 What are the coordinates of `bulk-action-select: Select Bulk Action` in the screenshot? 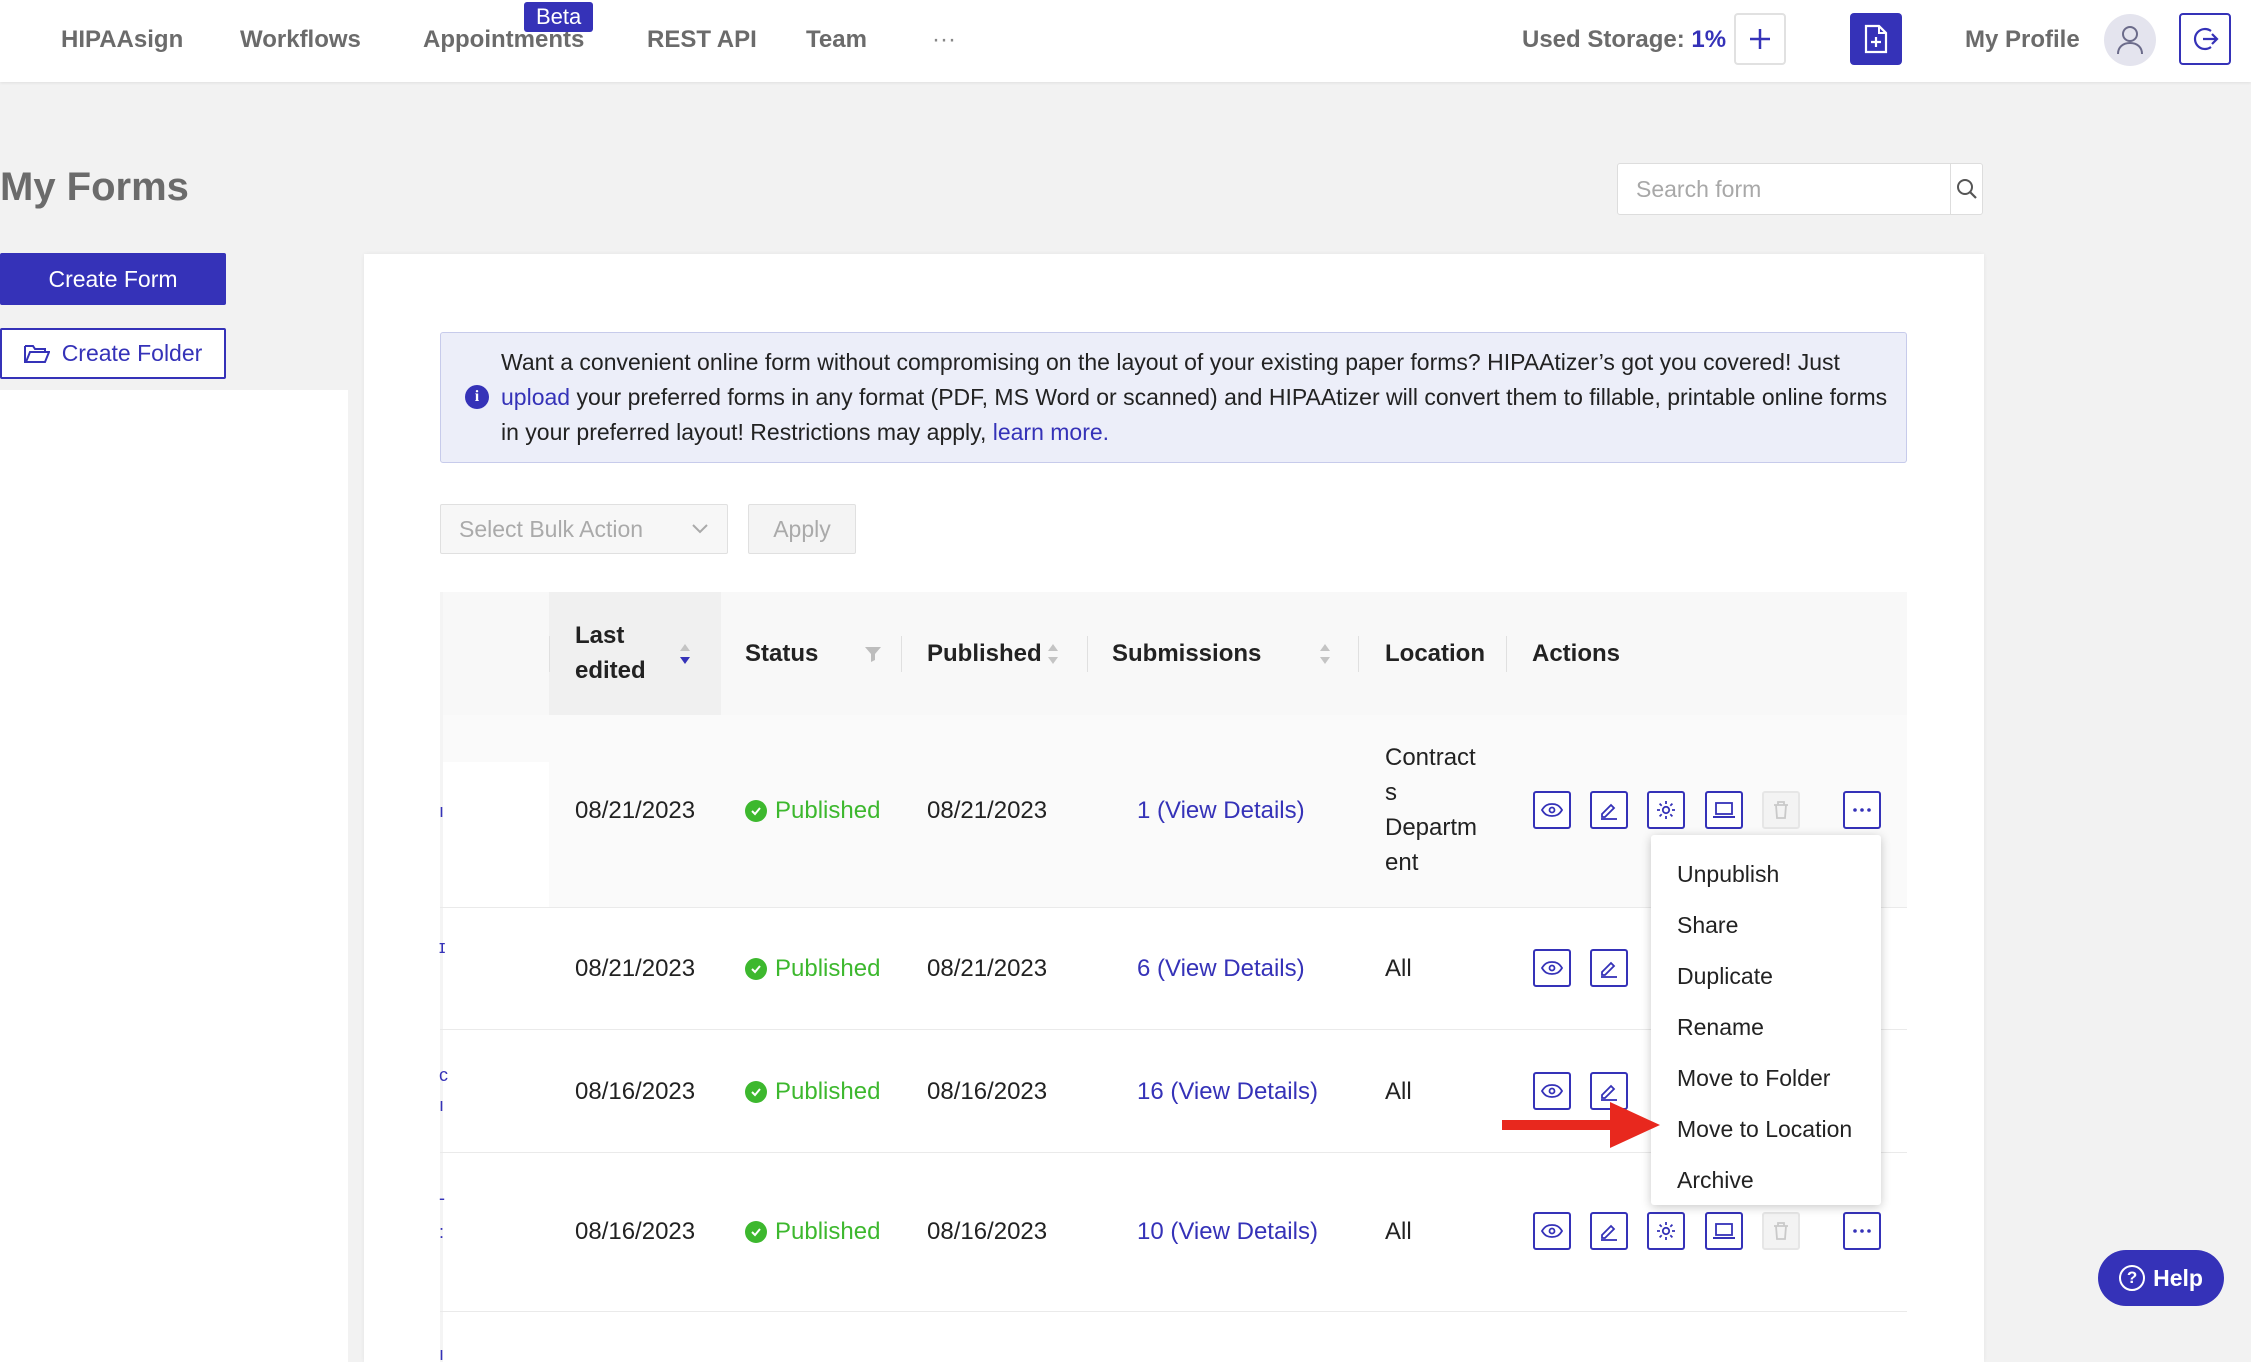 It's located at (584, 529).